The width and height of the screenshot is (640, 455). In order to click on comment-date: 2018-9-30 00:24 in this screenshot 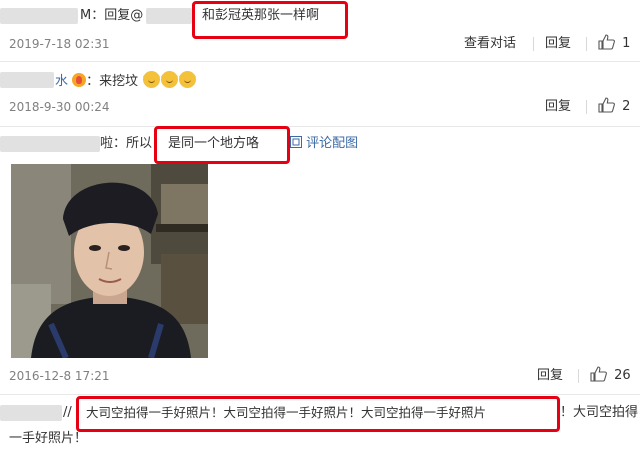, I will do `click(59, 107)`.